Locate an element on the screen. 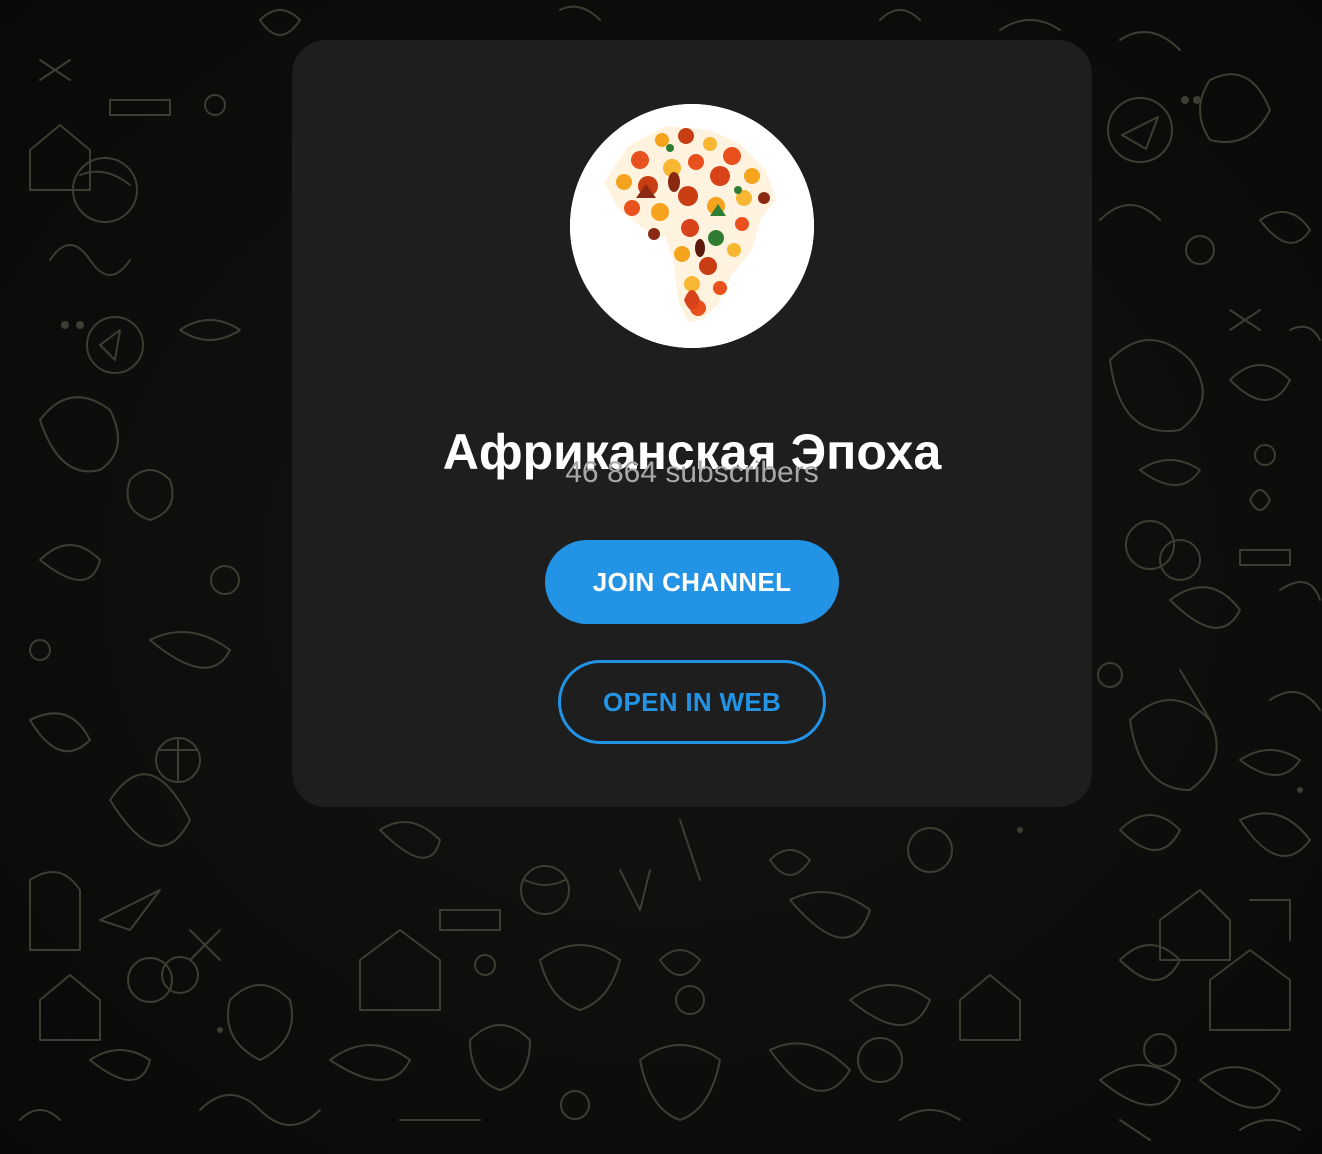 The width and height of the screenshot is (1322, 1154). africa-map-icon is located at coordinates (692, 226).